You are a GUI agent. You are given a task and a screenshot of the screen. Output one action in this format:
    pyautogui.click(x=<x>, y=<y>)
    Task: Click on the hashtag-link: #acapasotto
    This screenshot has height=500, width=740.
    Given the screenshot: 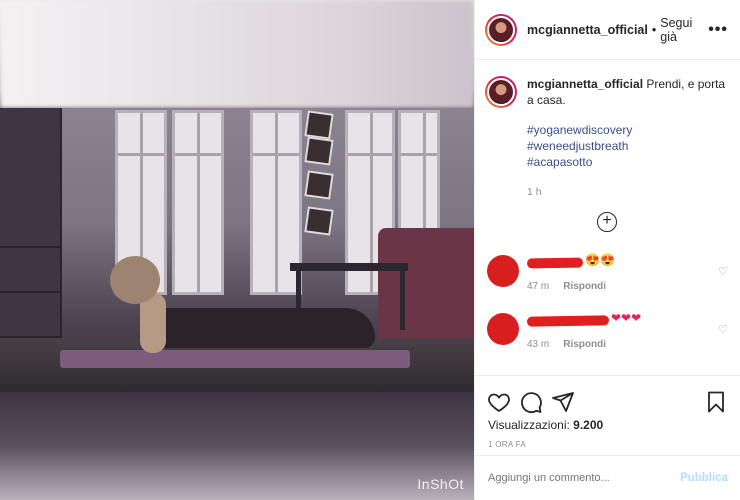 What is the action you would take?
    pyautogui.click(x=627, y=162)
    